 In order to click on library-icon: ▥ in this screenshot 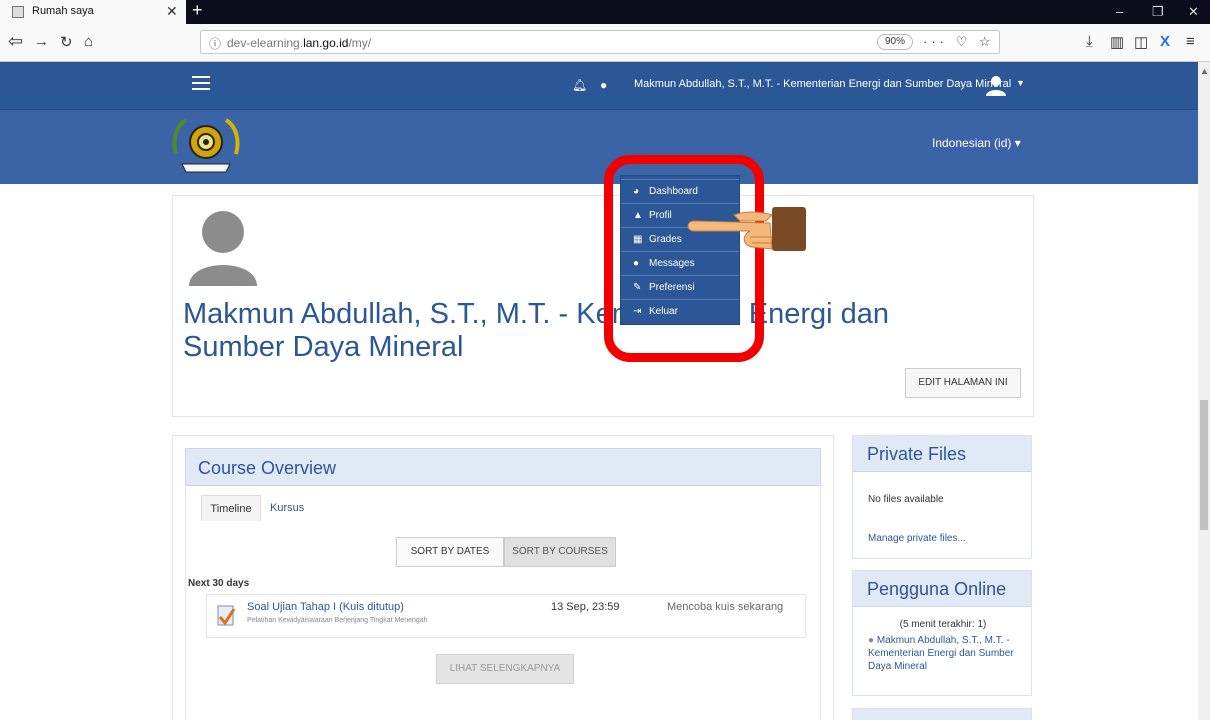, I will do `click(1117, 42)`.